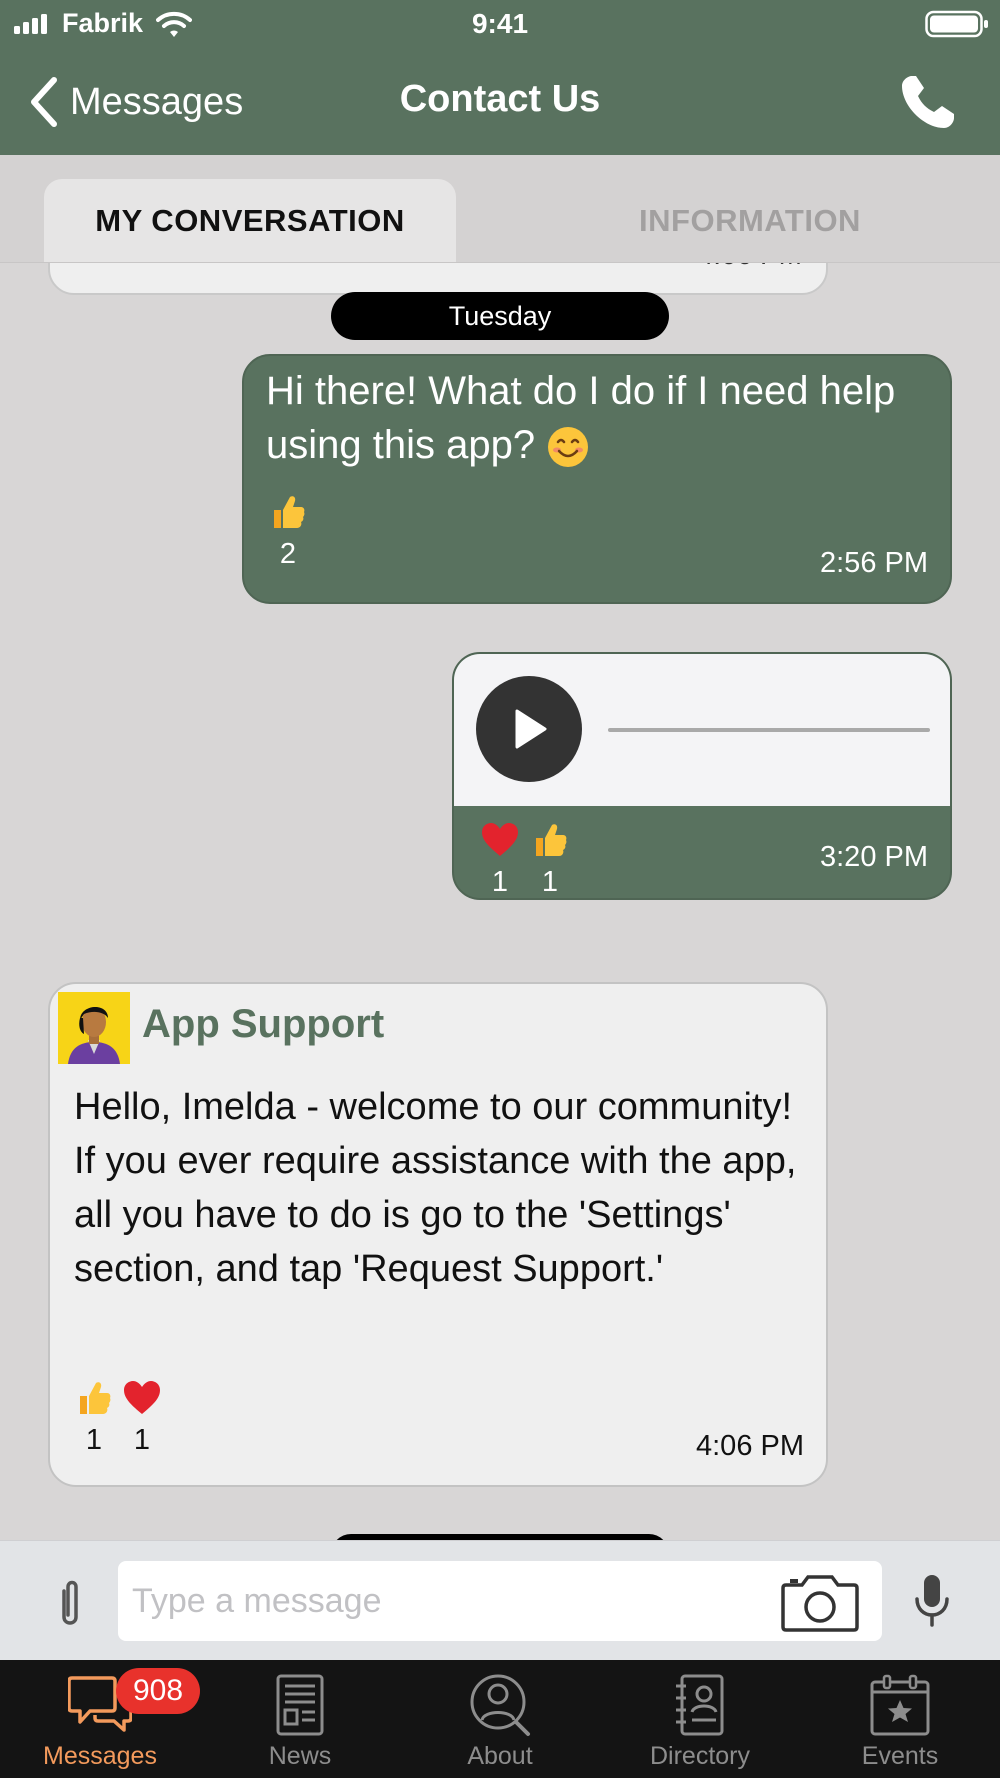  Describe the element at coordinates (158, 1691) in the screenshot. I see `unread-badge: 908` at that location.